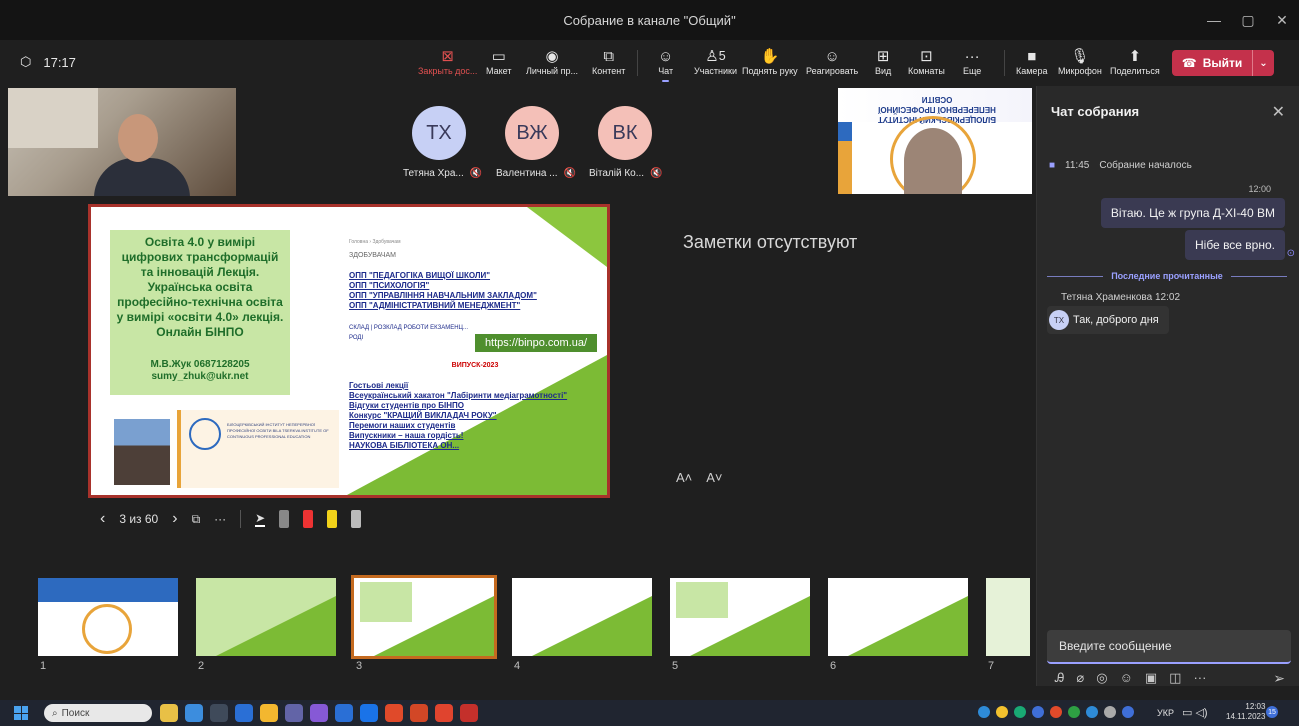  What do you see at coordinates (108, 590) in the screenshot?
I see `thumb-band` at bounding box center [108, 590].